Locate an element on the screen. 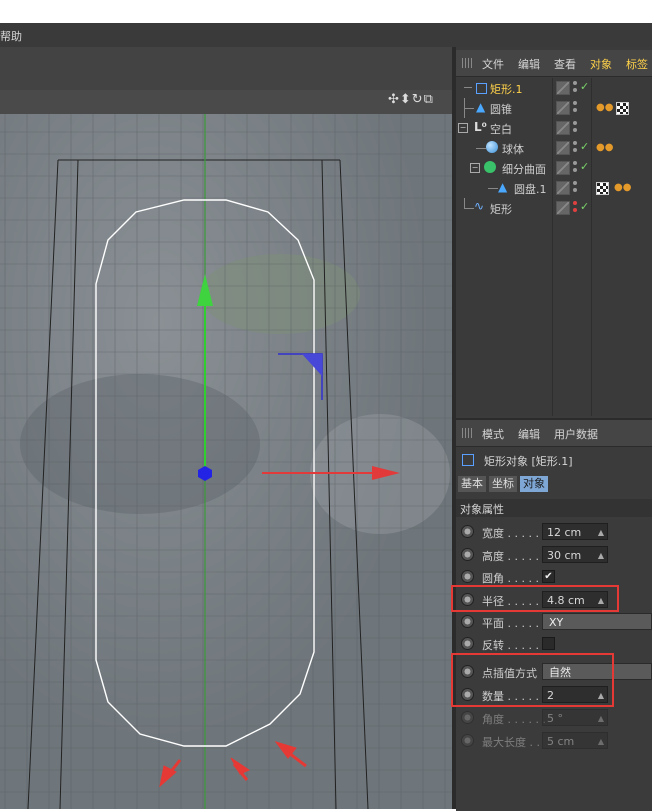  menu-mode: 模式 is located at coordinates (493, 434).